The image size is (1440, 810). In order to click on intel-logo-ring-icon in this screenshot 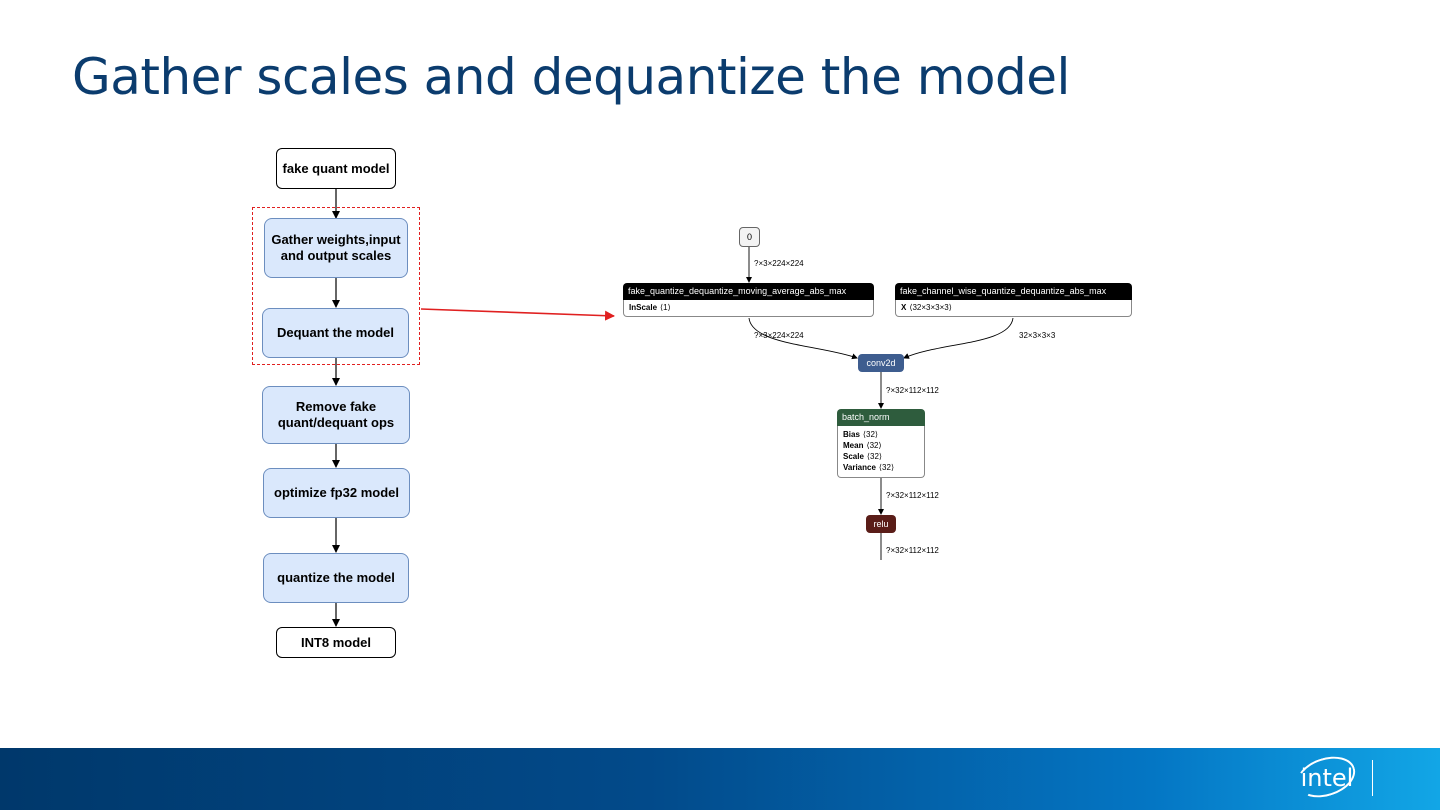, I will do `click(1326, 777)`.